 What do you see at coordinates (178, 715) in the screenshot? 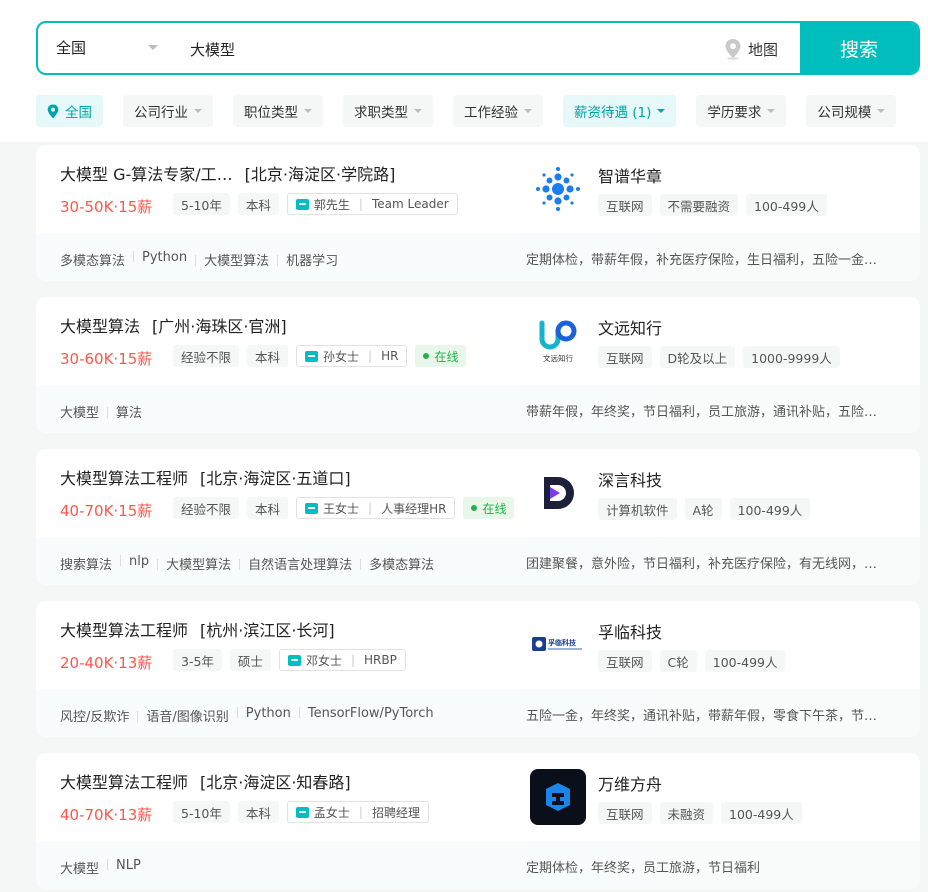
I see `skill-tag: 语音/图像识别` at bounding box center [178, 715].